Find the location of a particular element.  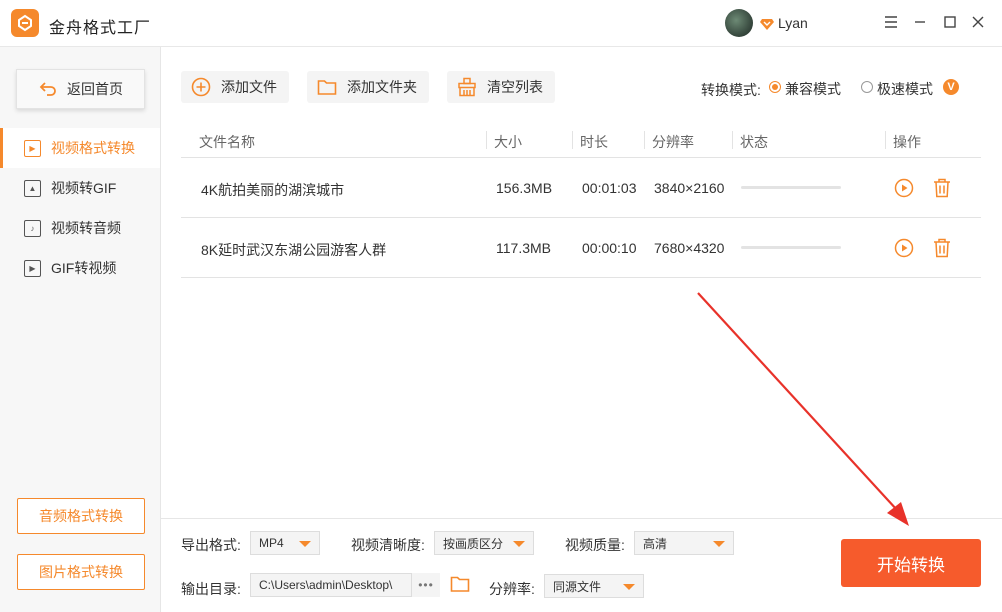

app-logo-icon is located at coordinates (25, 23).